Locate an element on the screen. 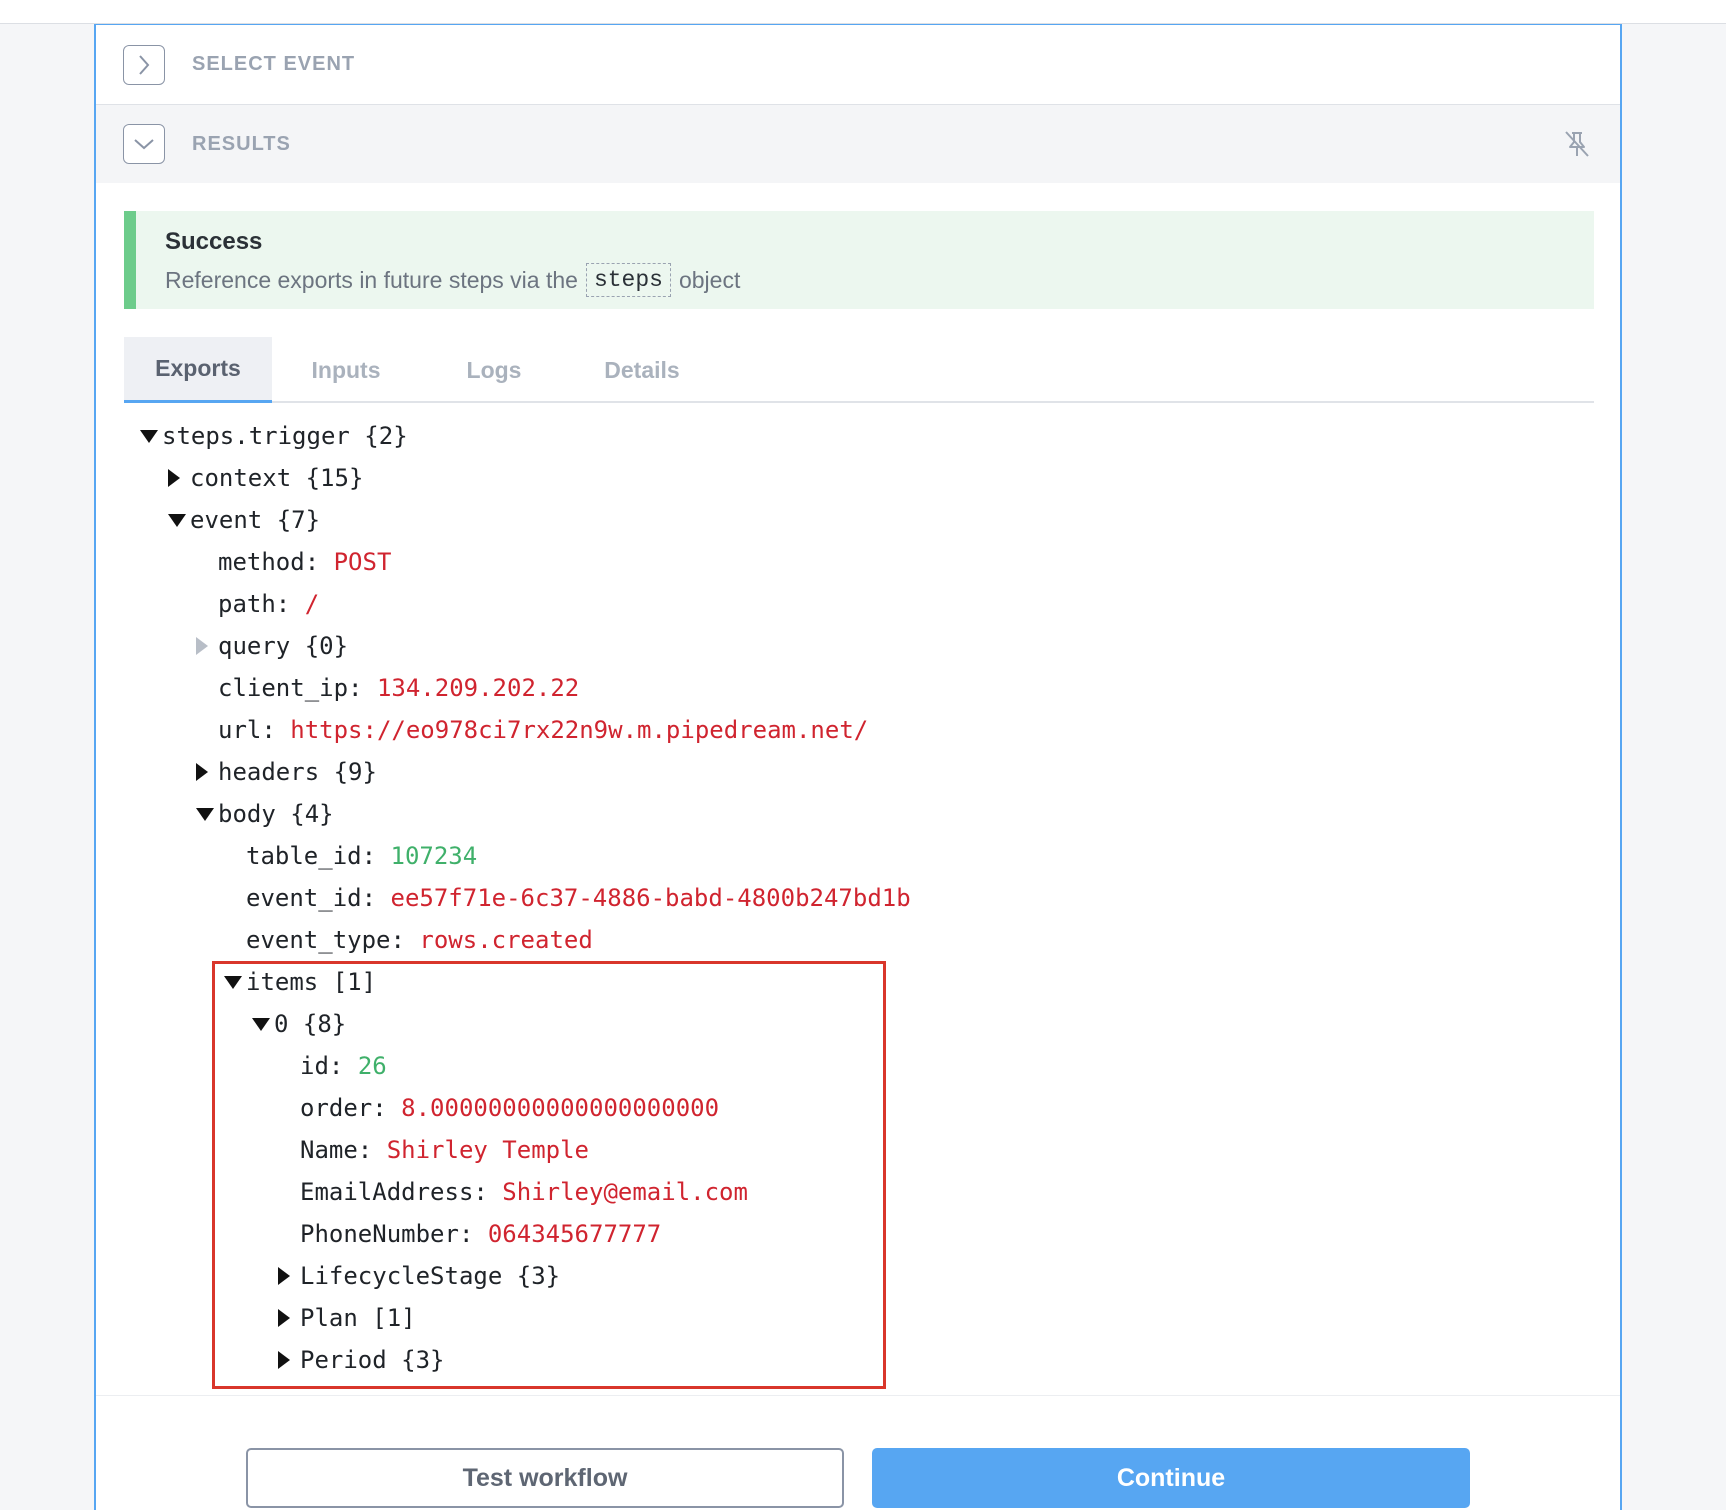 The width and height of the screenshot is (1726, 1510). tree-node-context: context {15} is located at coordinates (265, 478).